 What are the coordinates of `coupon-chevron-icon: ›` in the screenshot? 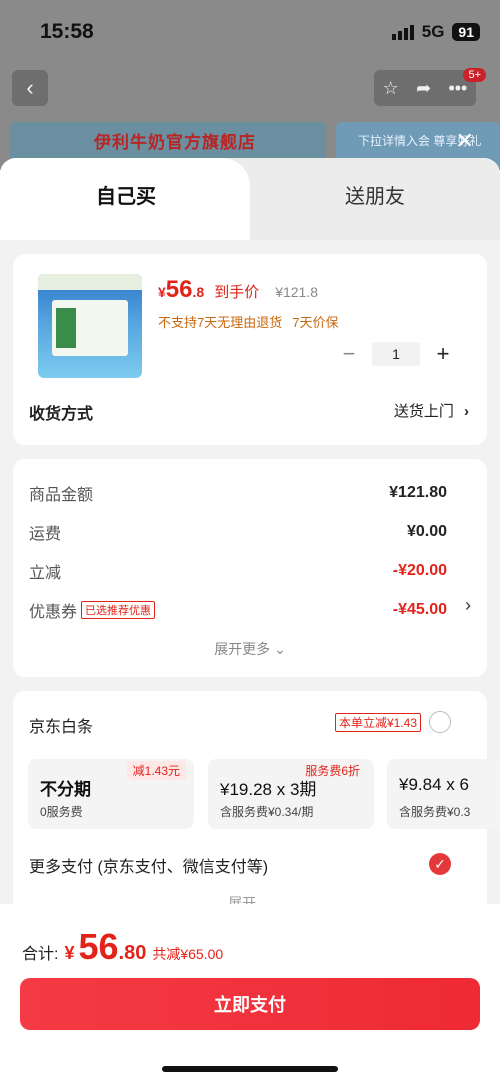 It's located at (468, 605).